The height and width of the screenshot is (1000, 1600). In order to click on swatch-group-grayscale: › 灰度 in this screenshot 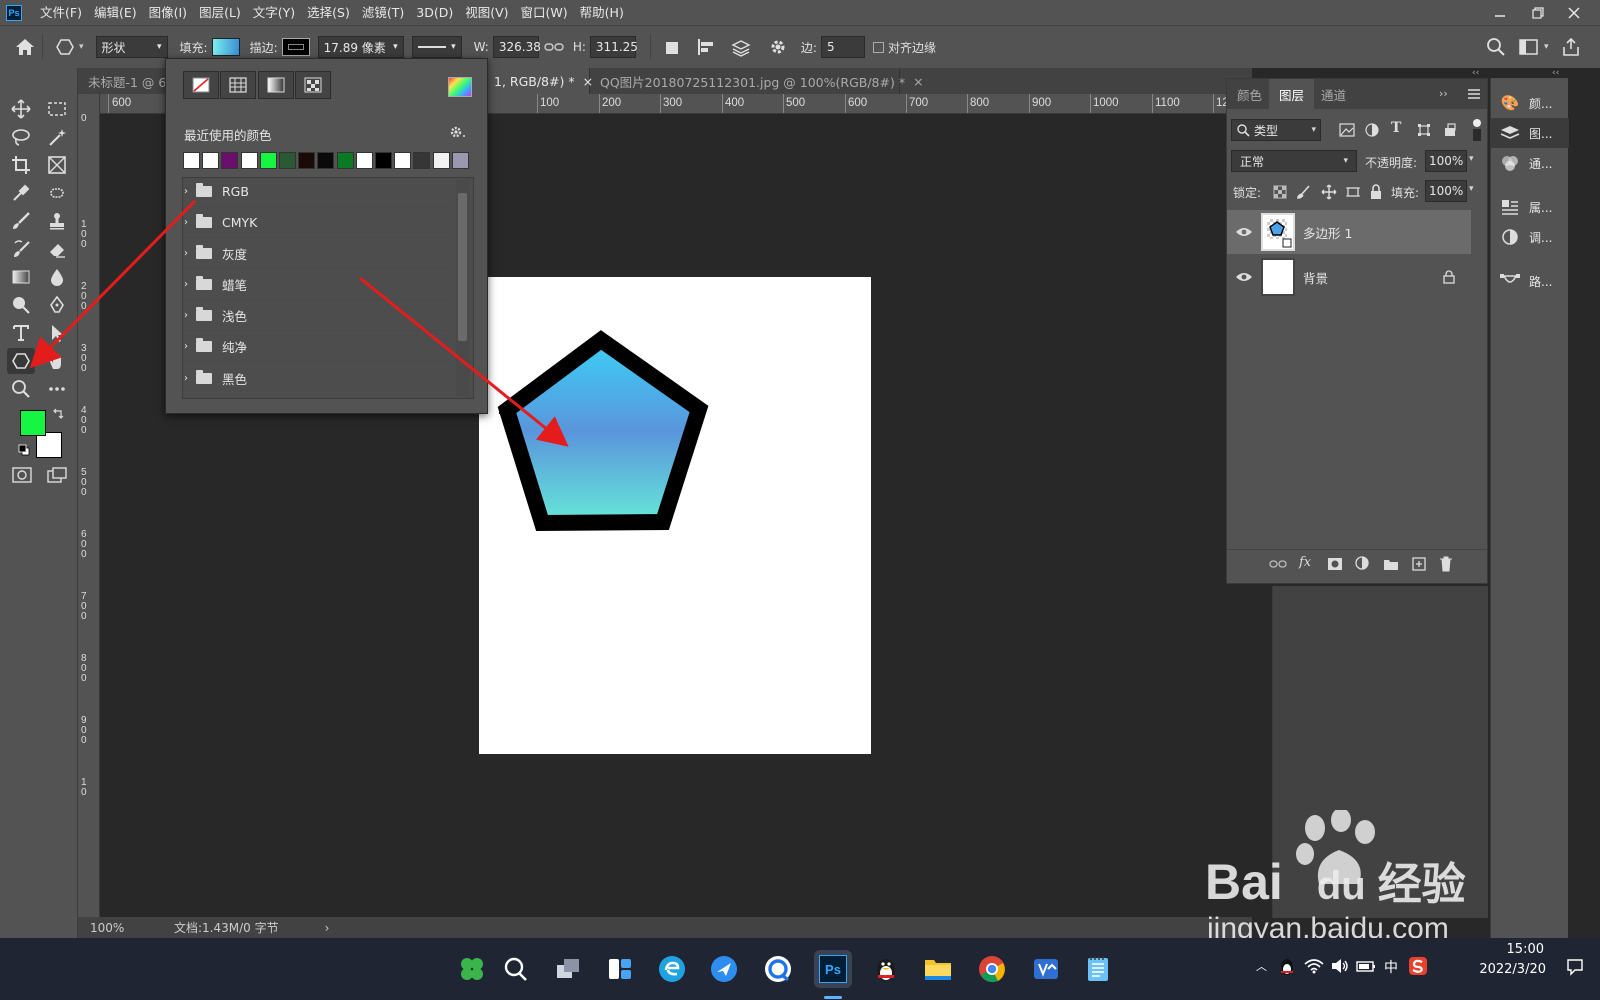, I will do `click(319, 254)`.